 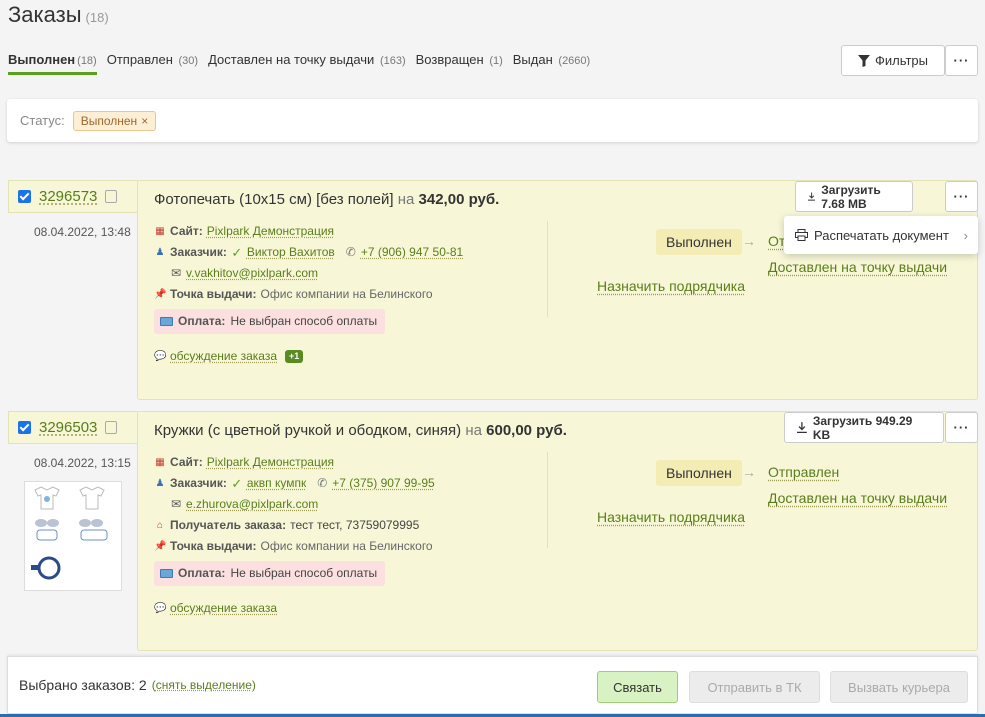 I want to click on download-button: Загрузить 949.29 KB, so click(x=864, y=427).